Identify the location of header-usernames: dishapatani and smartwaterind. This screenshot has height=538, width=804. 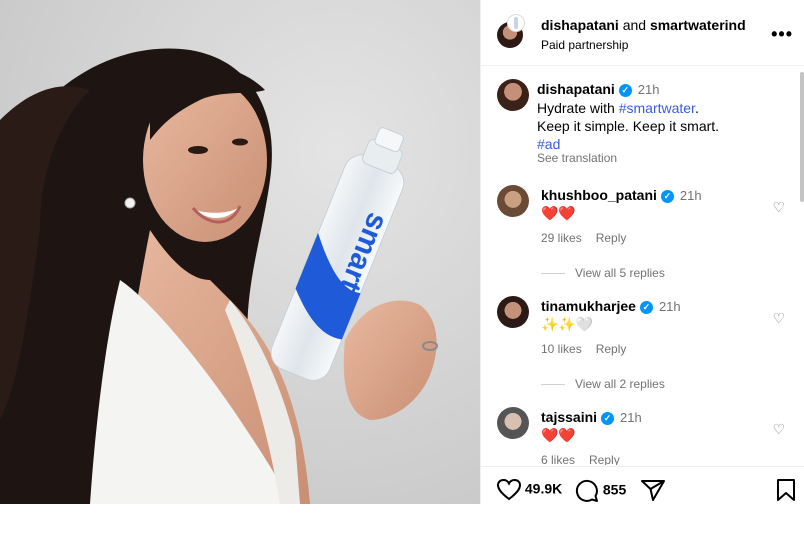
(643, 25).